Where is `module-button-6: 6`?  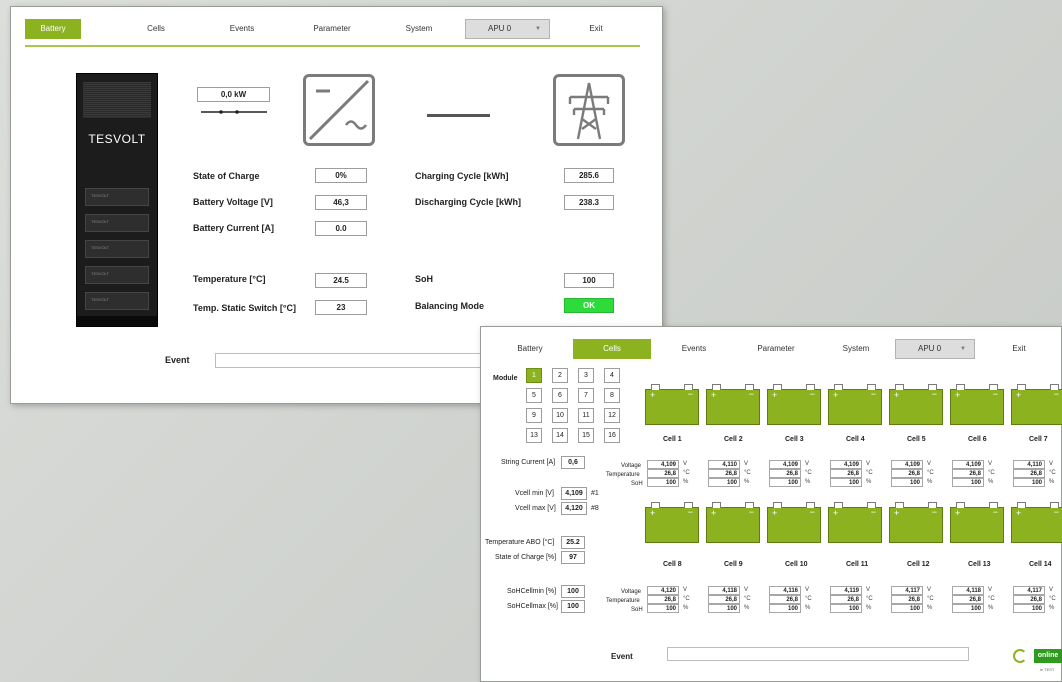 module-button-6: 6 is located at coordinates (560, 395).